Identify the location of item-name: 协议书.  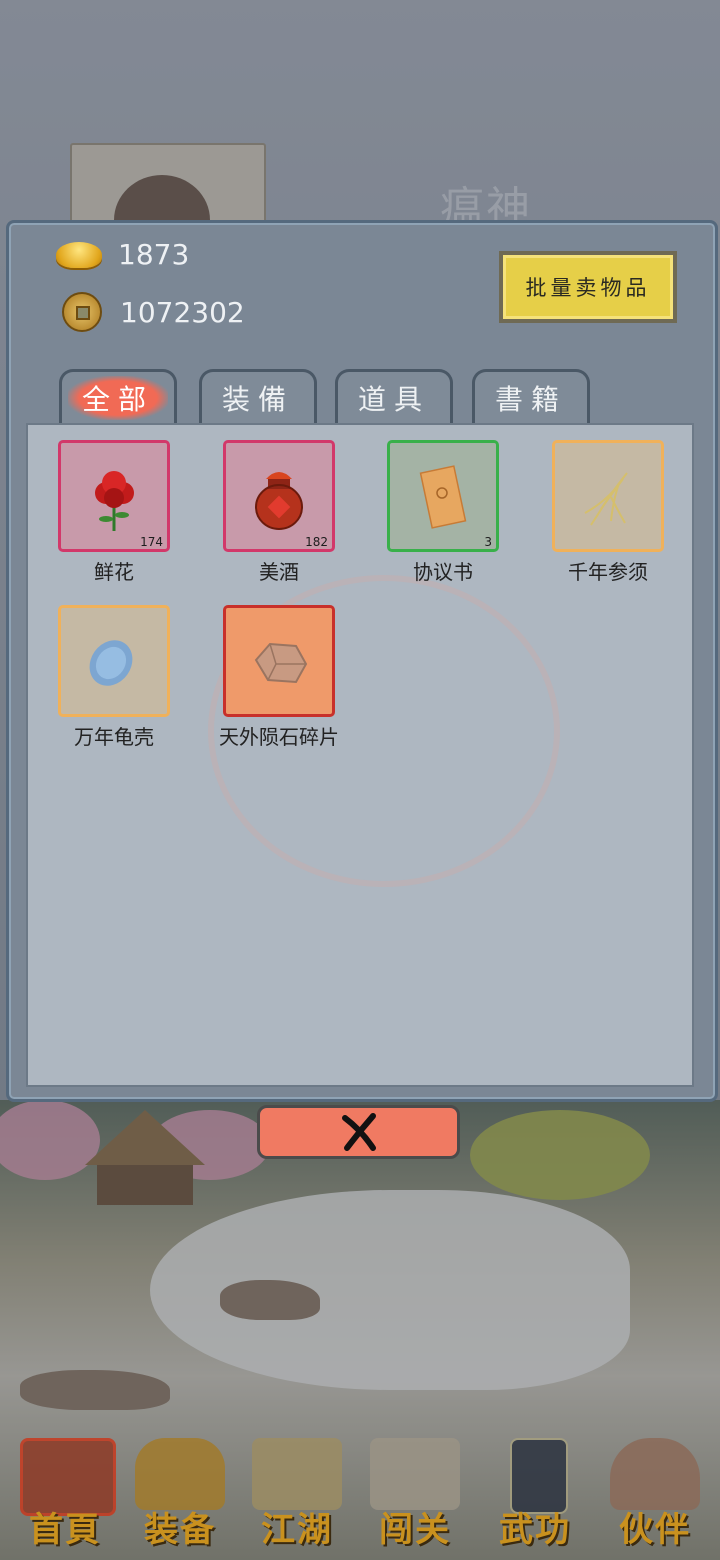
(443, 572).